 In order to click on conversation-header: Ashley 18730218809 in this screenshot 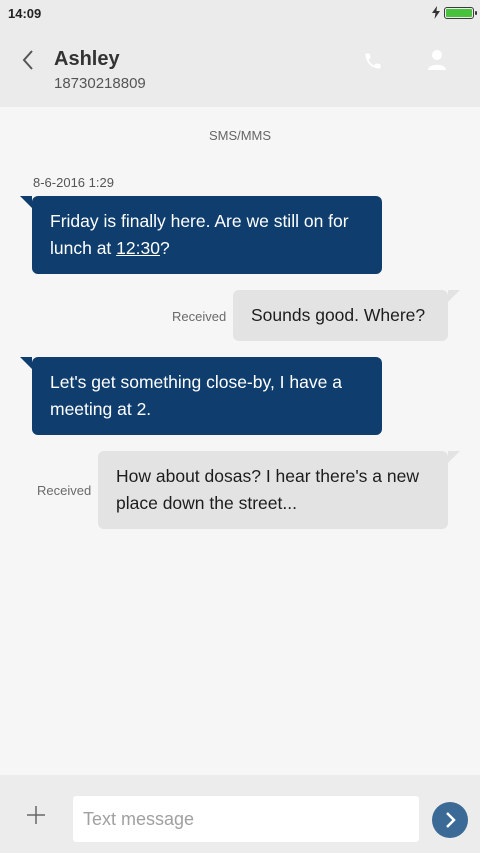, I will do `click(240, 67)`.